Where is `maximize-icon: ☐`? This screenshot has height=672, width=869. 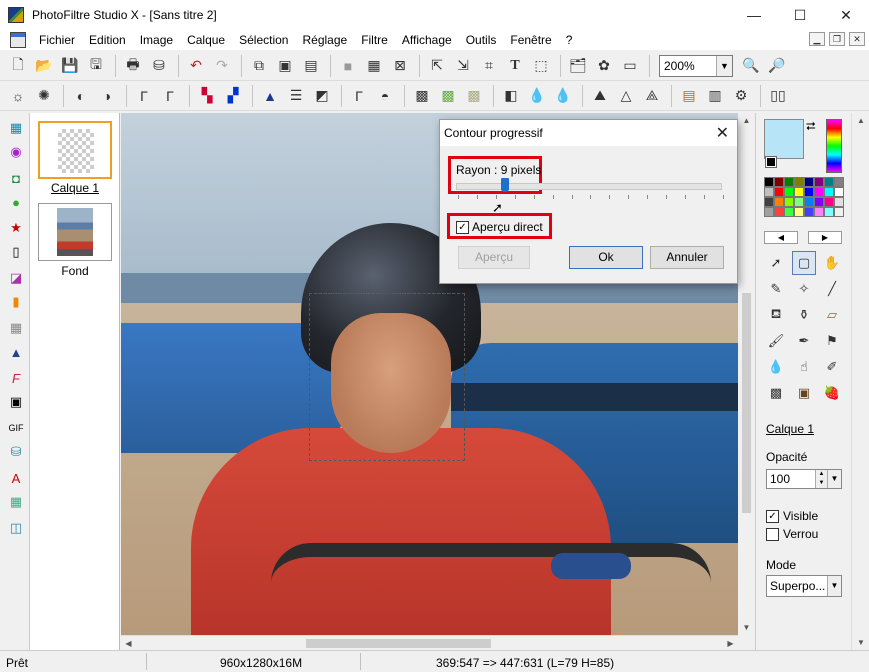
maximize-icon: ☐ is located at coordinates (800, 15).